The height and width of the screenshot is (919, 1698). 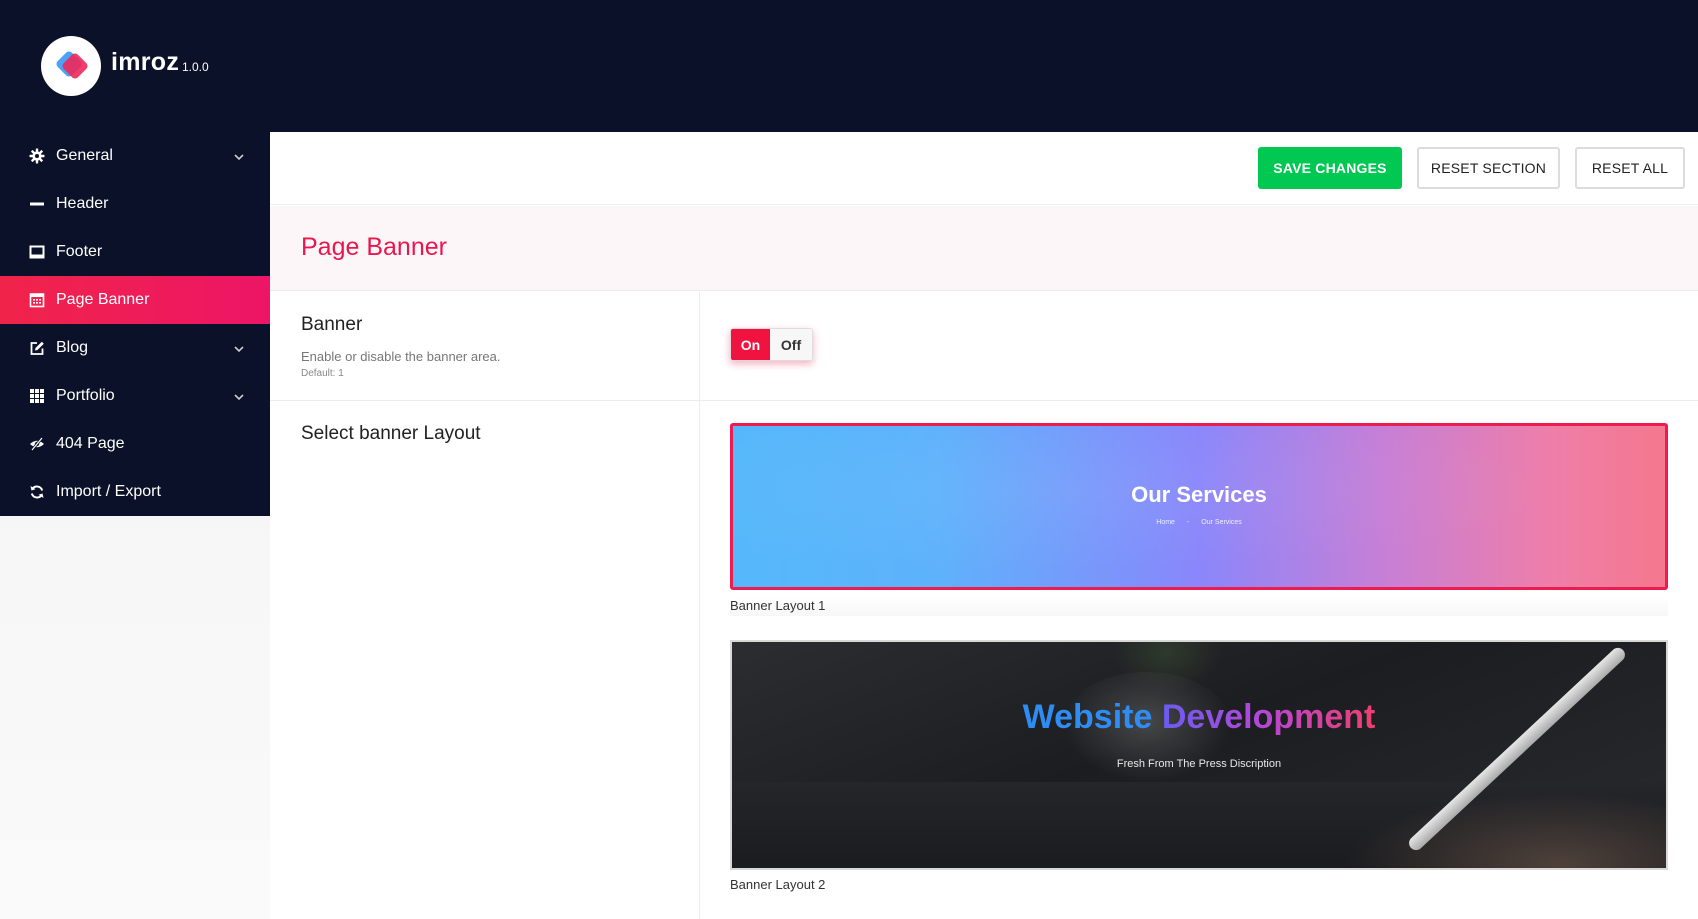 I want to click on eye-slash-icon, so click(x=37, y=444).